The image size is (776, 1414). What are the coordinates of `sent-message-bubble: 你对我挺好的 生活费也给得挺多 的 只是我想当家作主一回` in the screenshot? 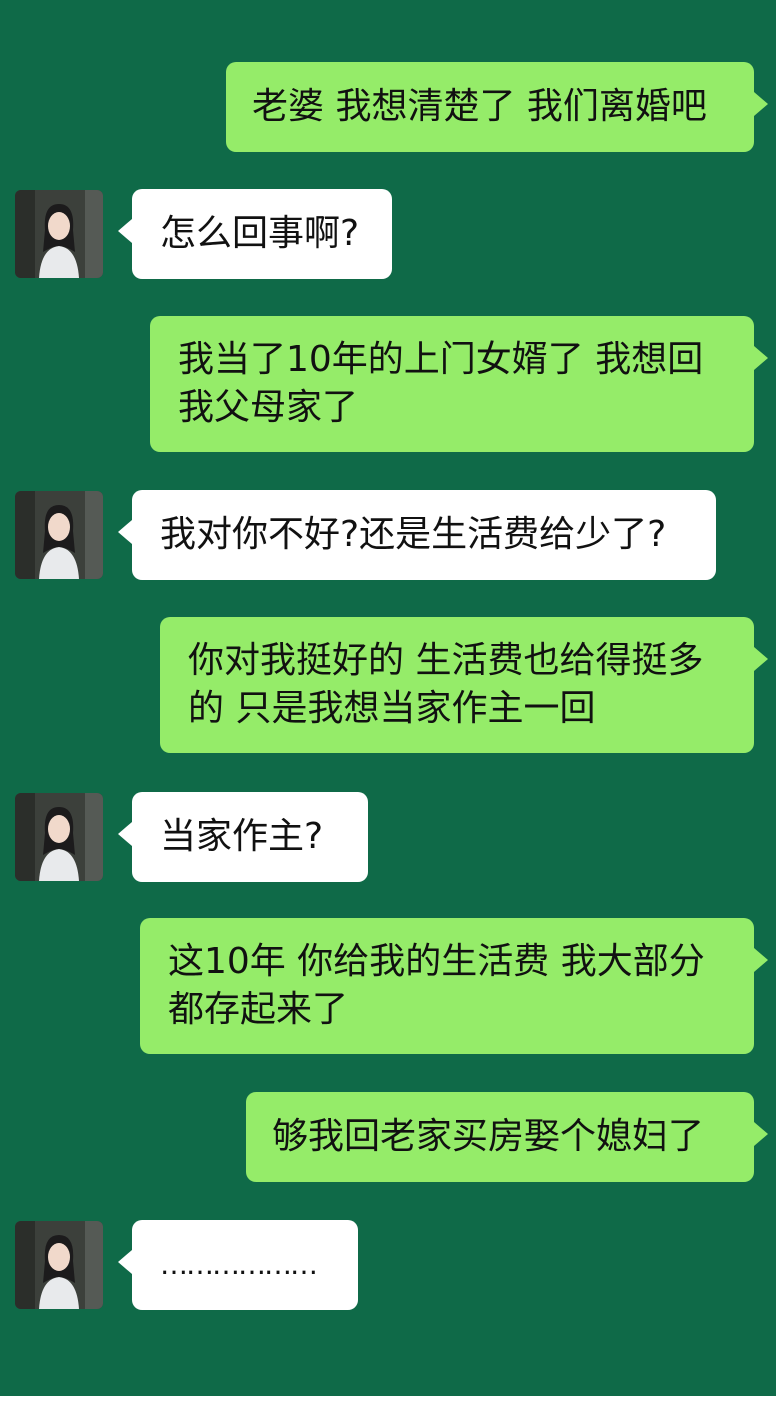 It's located at (464, 685).